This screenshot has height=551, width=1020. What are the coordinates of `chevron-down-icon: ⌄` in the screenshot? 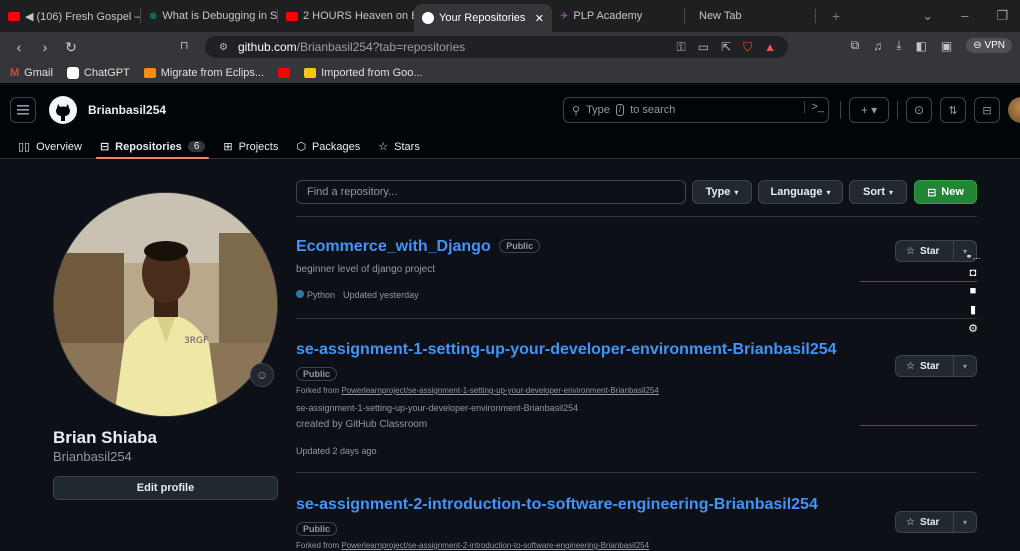 It's located at (927, 16).